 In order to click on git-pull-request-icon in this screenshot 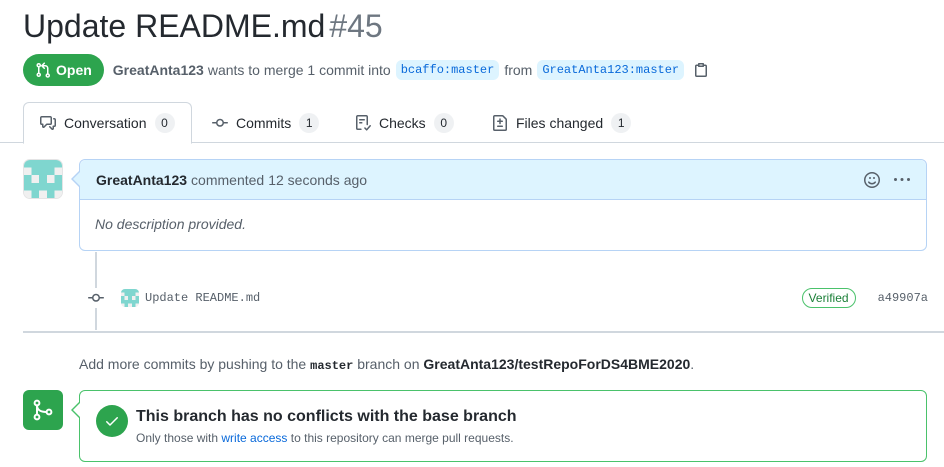, I will do `click(43, 70)`.